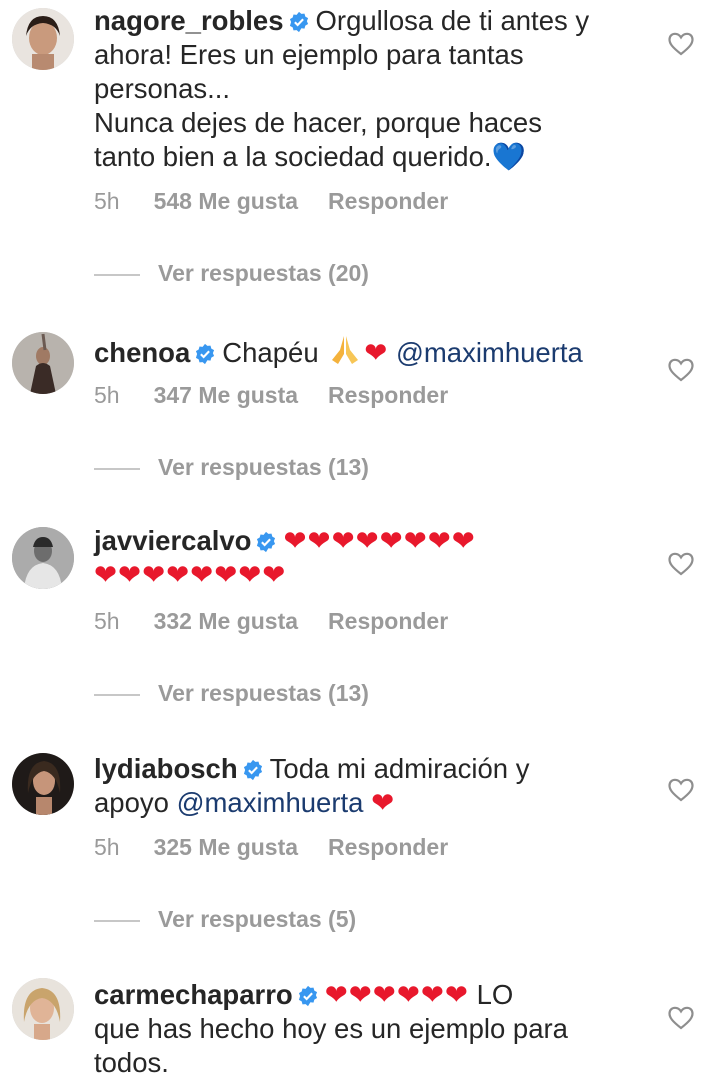 This screenshot has height=1080, width=715. I want to click on view-replies-label: Ver respuestas (20), so click(263, 273).